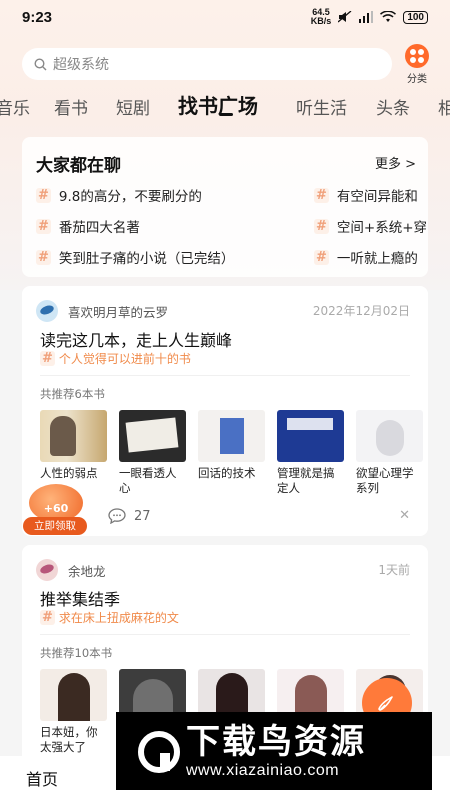 This screenshot has height=800, width=450. What do you see at coordinates (444, 106) in the screenshot?
I see `tab-more: 相` at bounding box center [444, 106].